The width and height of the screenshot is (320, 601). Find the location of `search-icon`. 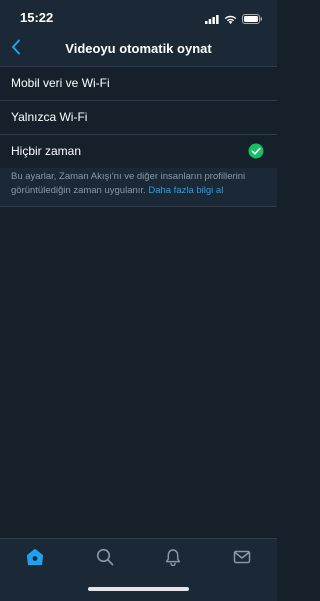

search-icon is located at coordinates (105, 559).